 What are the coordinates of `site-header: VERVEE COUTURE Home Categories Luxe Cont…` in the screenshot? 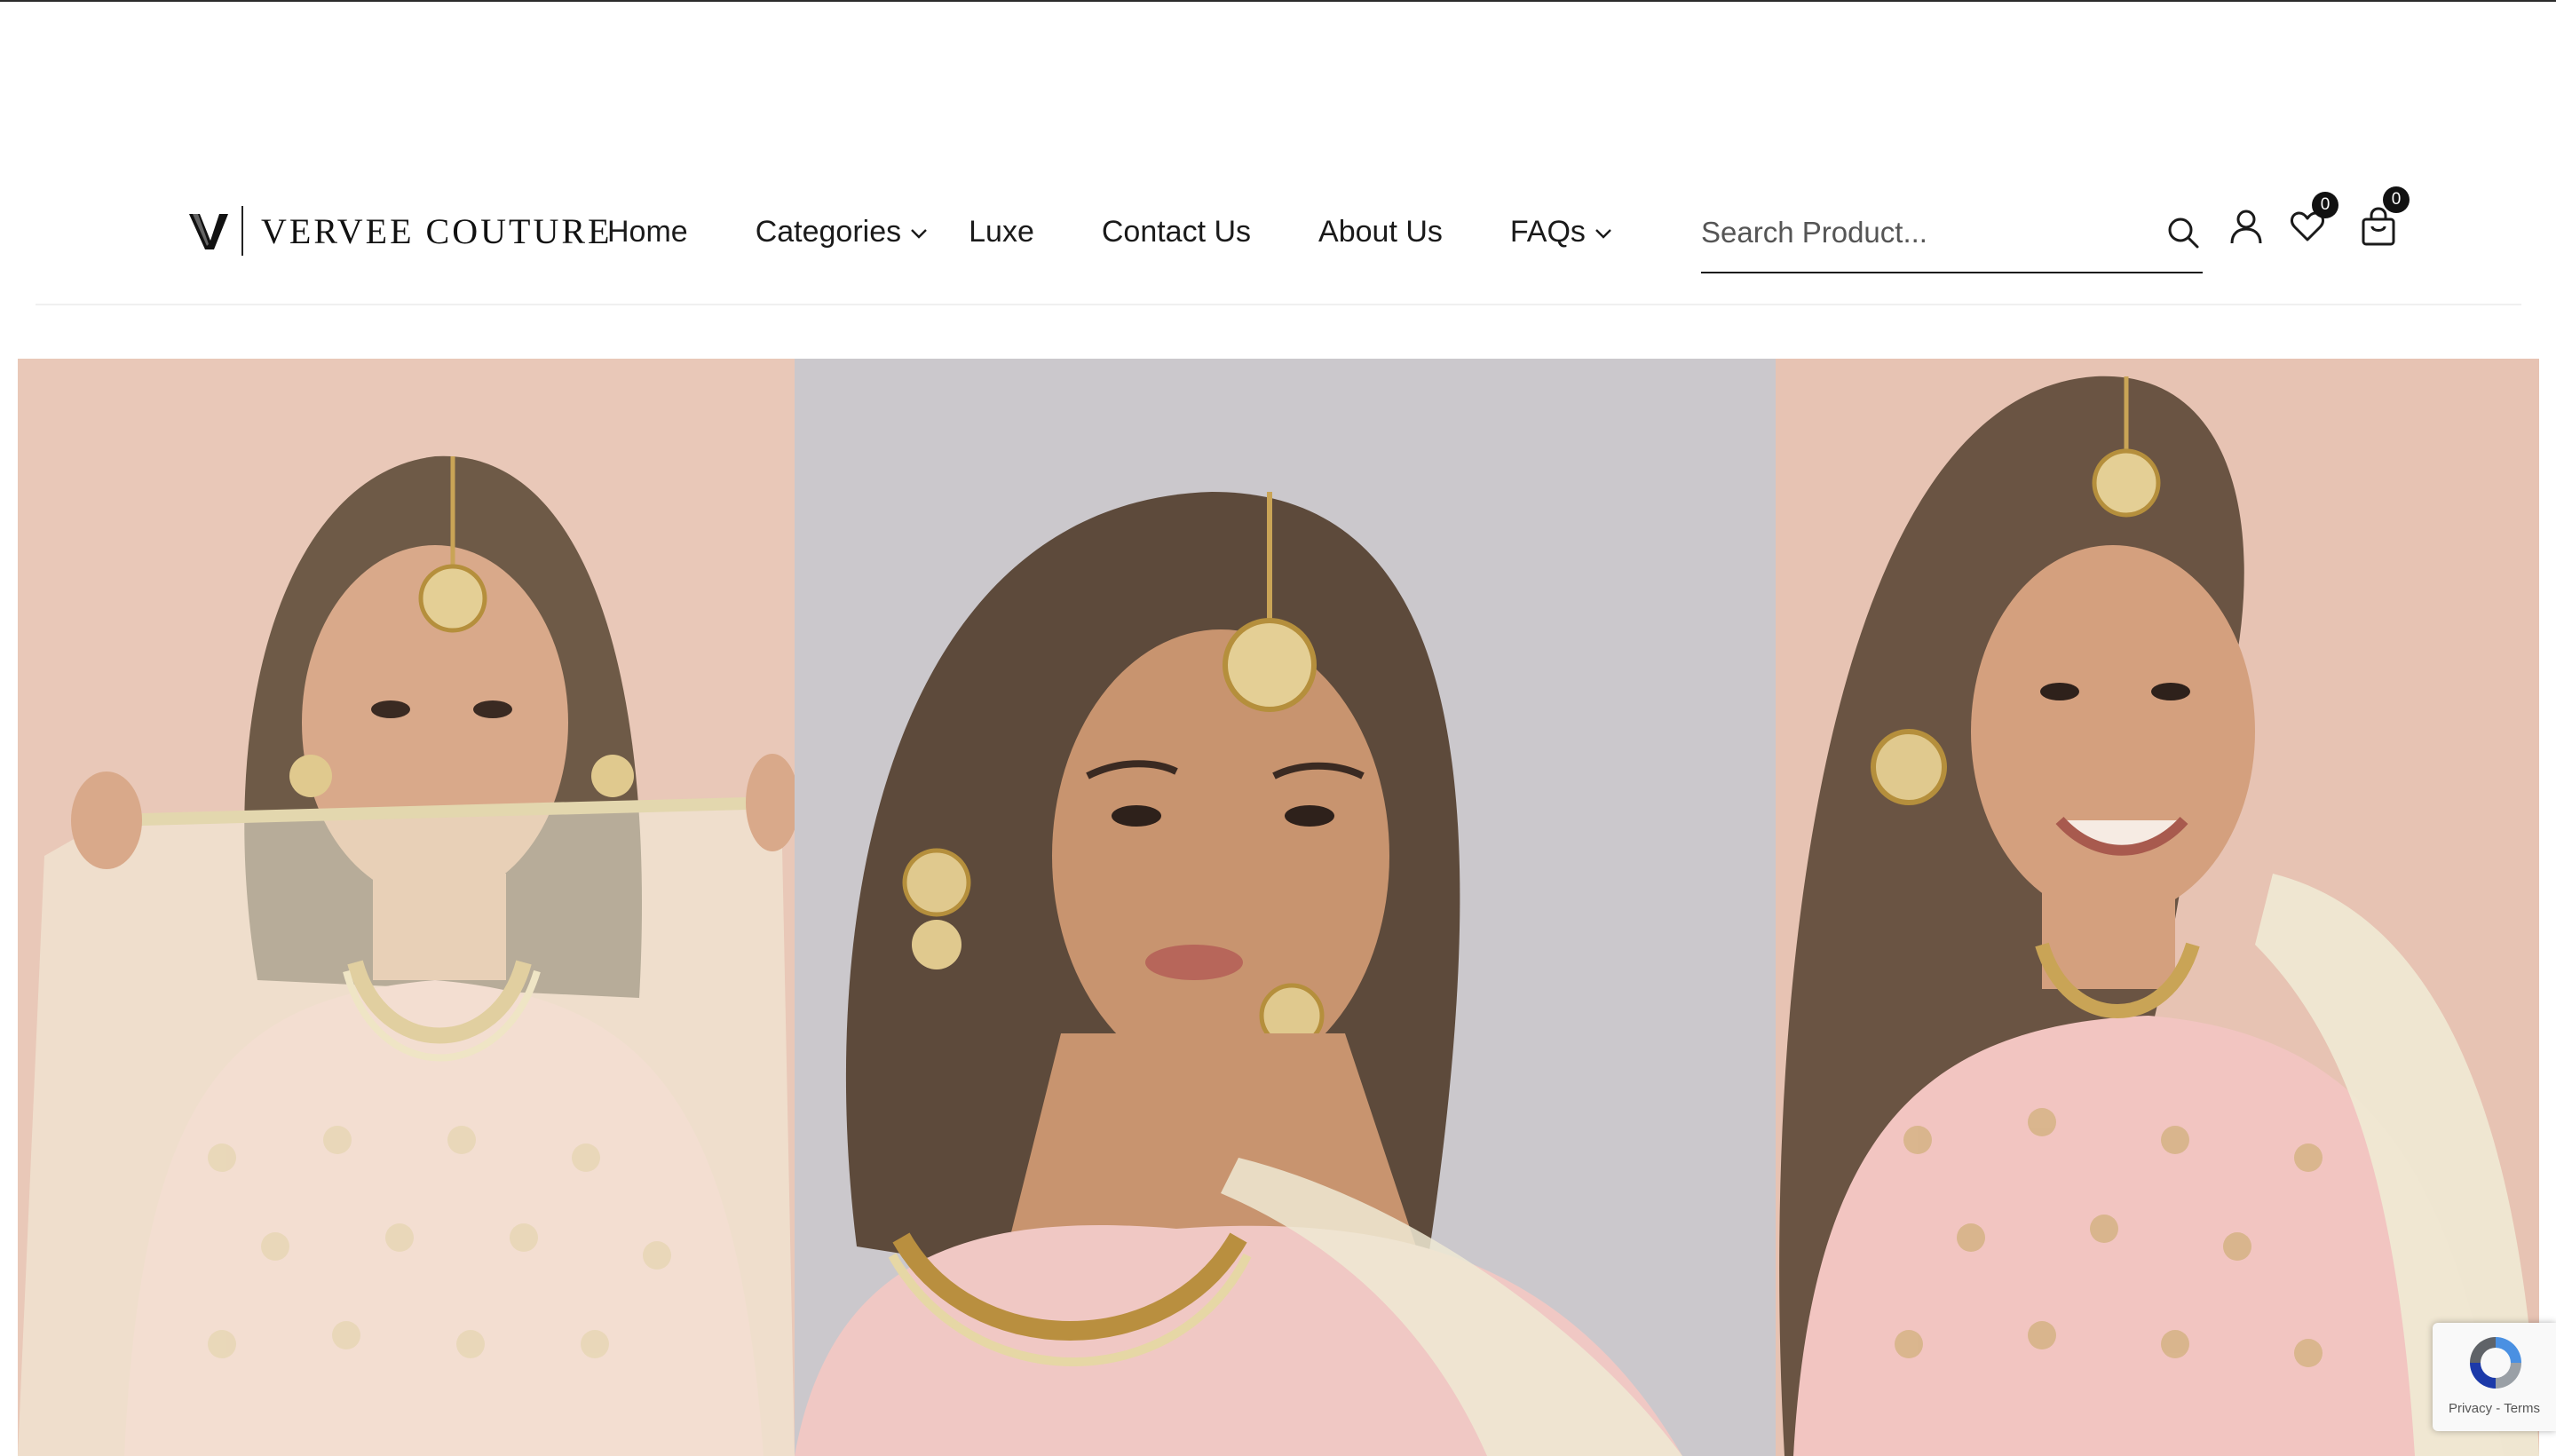 It's located at (1278, 231).